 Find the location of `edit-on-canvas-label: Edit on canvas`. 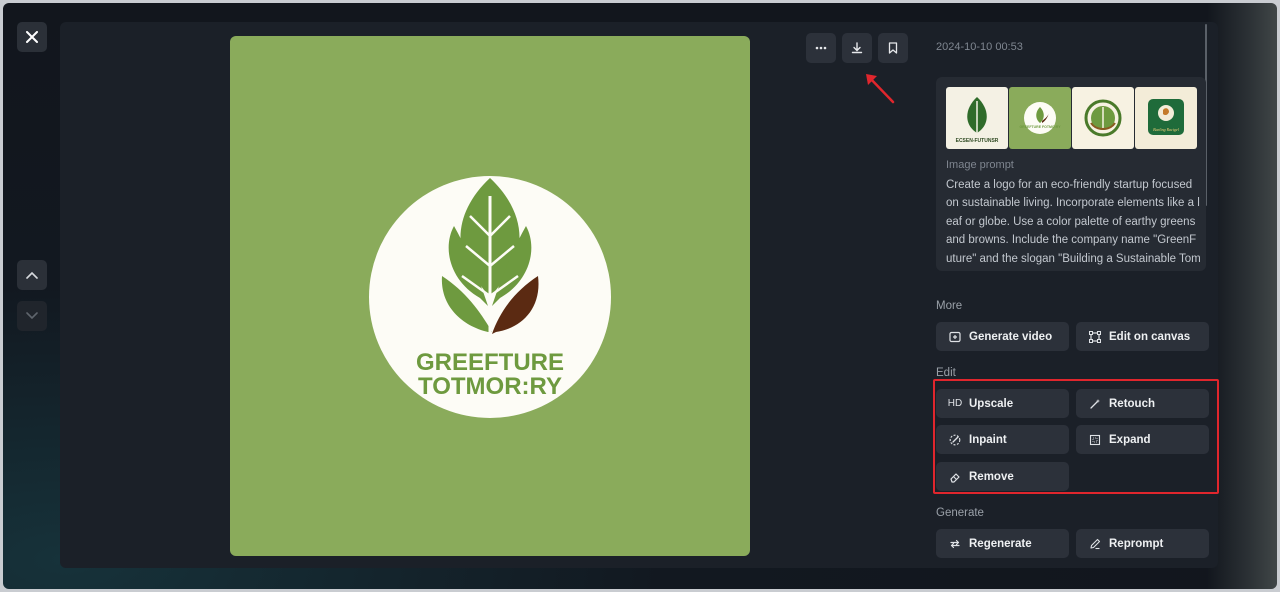

edit-on-canvas-label: Edit on canvas is located at coordinates (1150, 336).